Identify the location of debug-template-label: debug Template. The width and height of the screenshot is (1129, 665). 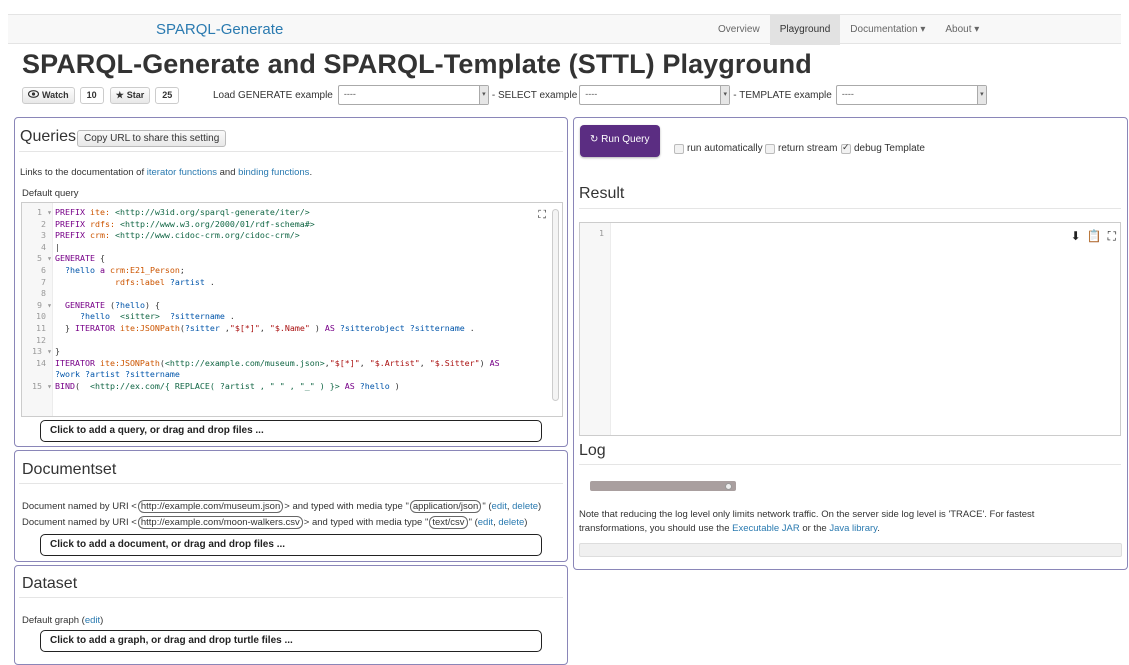
(889, 148).